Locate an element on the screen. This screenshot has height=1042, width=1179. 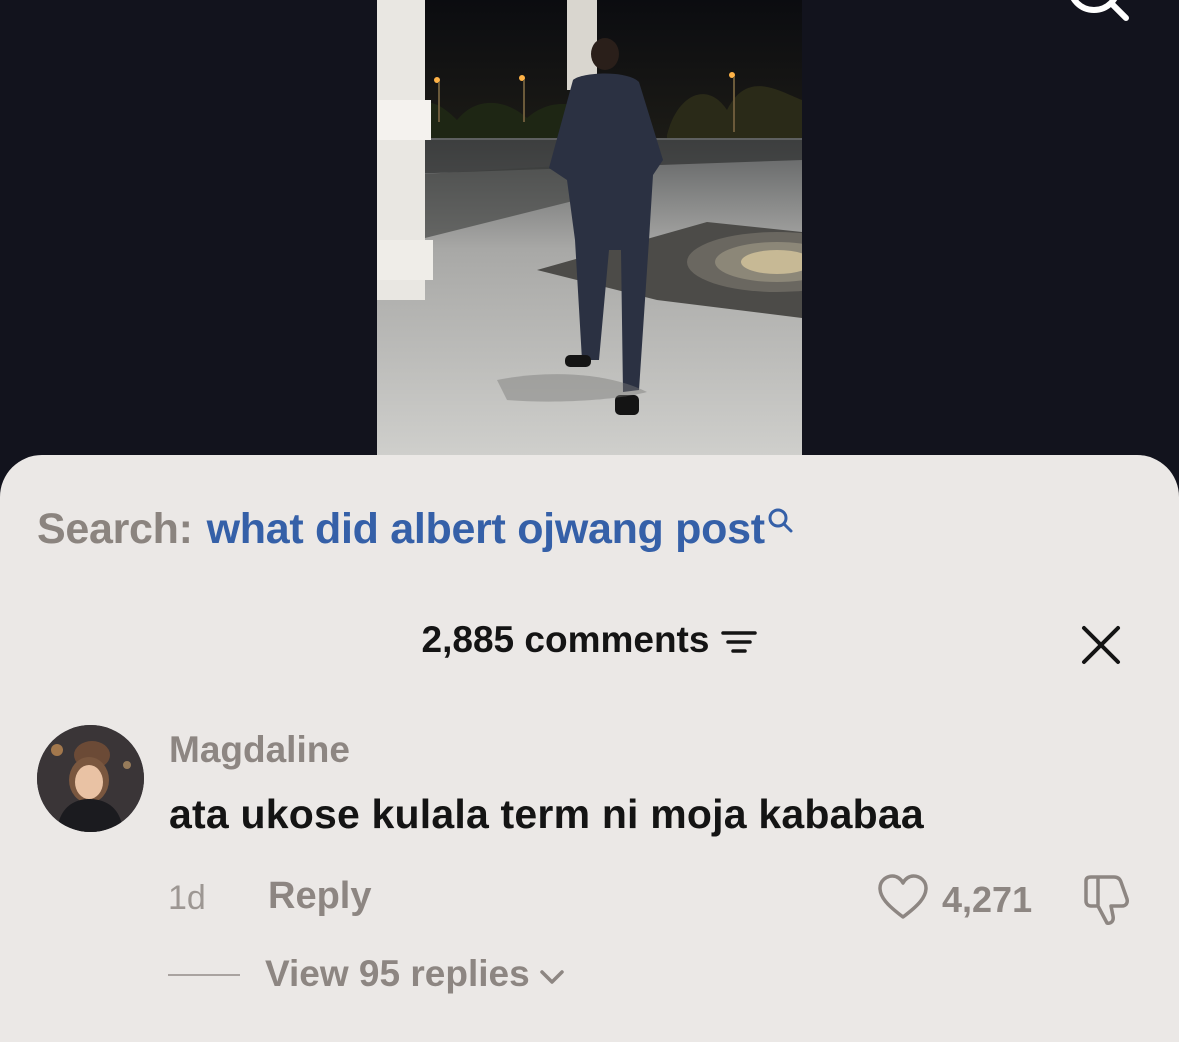
heart-icon is located at coordinates (903, 897).